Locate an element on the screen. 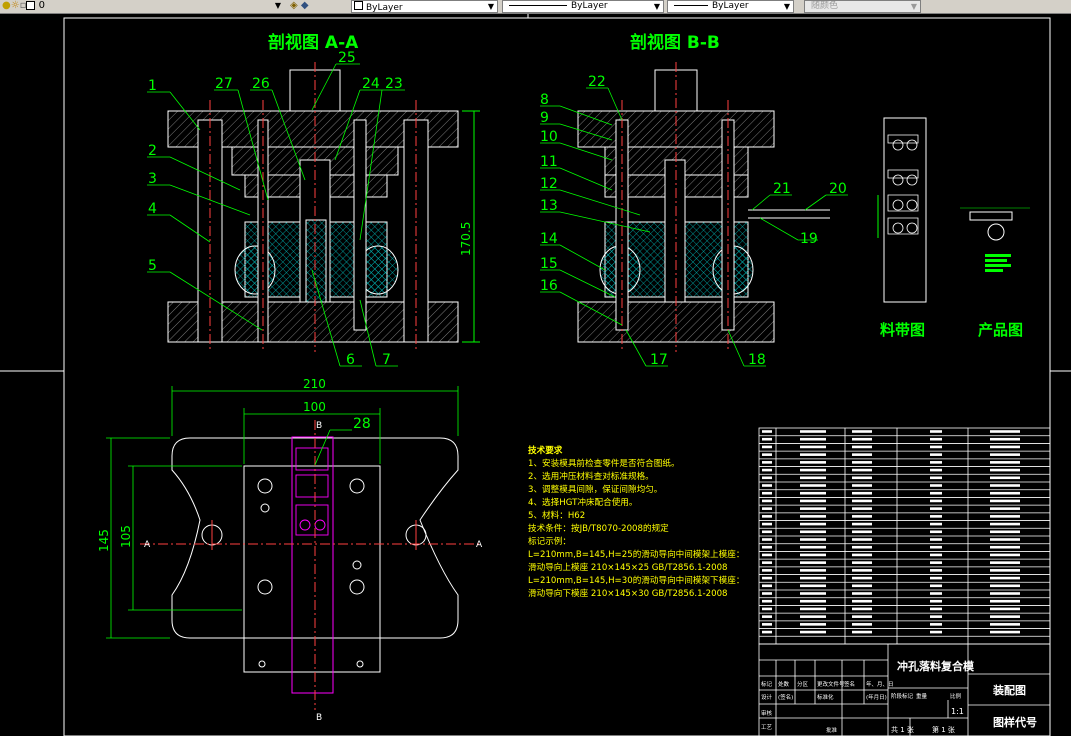 Image resolution: width=1071 pixels, height=736 pixels. viewport-corner is located at coordinates (1064, 21).